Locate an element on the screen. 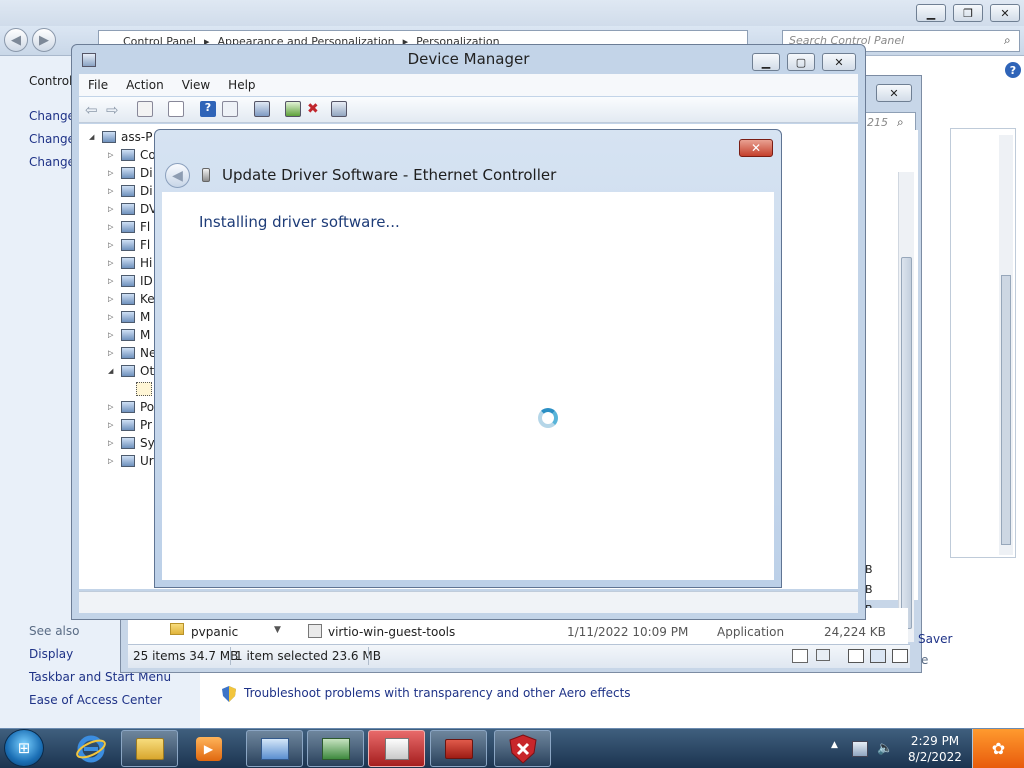  explorer-close-button: ✕ is located at coordinates (894, 93).